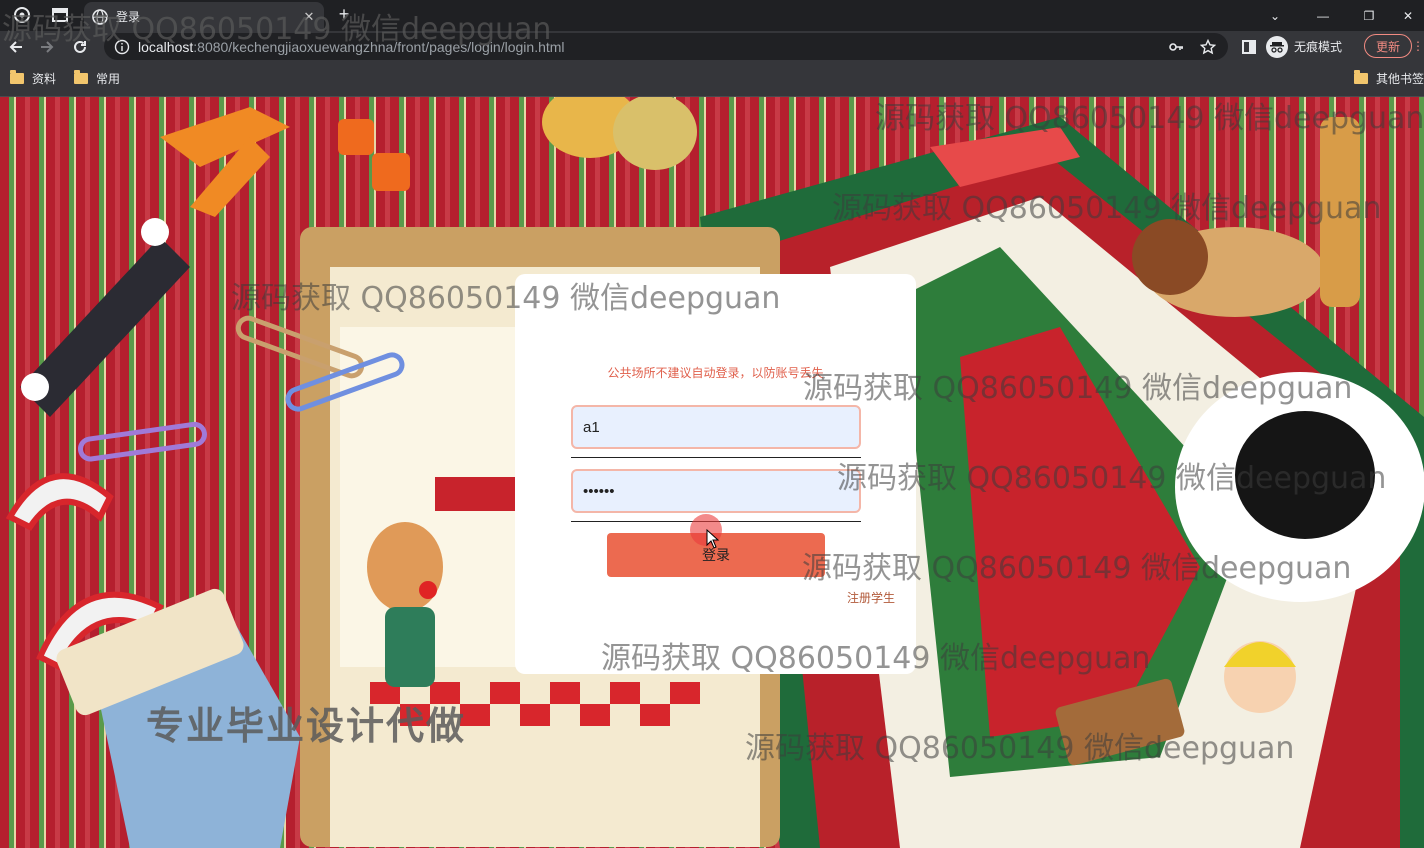 The image size is (1424, 848). What do you see at coordinates (1418, 46) in the screenshot?
I see `more-menu-icon: ⋮` at bounding box center [1418, 46].